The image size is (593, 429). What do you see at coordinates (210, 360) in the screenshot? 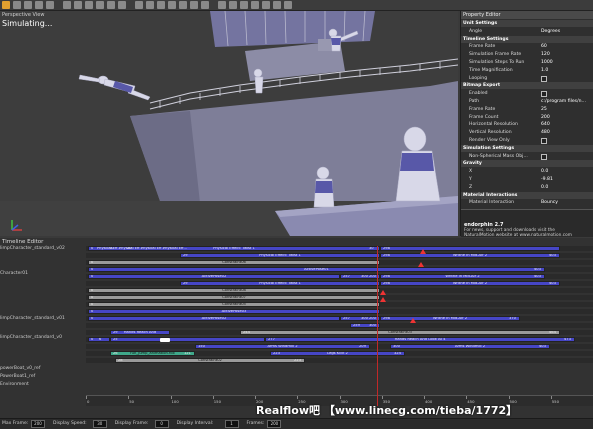
I see `timeline-clip: Constraint02 28 223` at bounding box center [210, 360].